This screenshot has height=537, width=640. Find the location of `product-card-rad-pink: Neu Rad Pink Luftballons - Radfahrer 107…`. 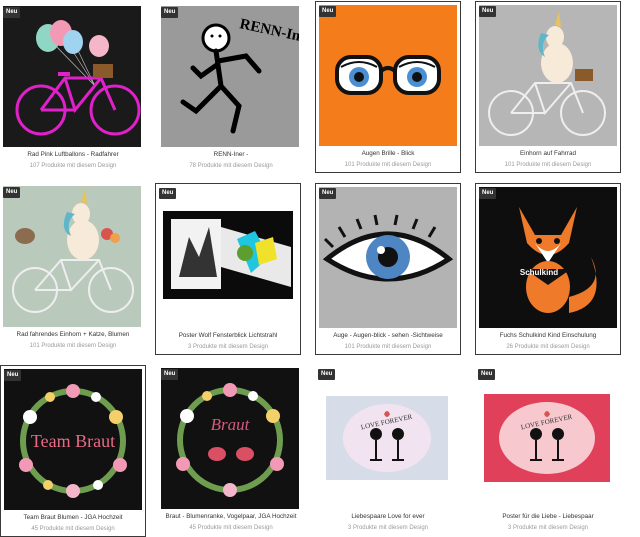

product-card-rad-pink: Neu Rad Pink Luftballons - Radfahrer 107… is located at coordinates (73, 89).